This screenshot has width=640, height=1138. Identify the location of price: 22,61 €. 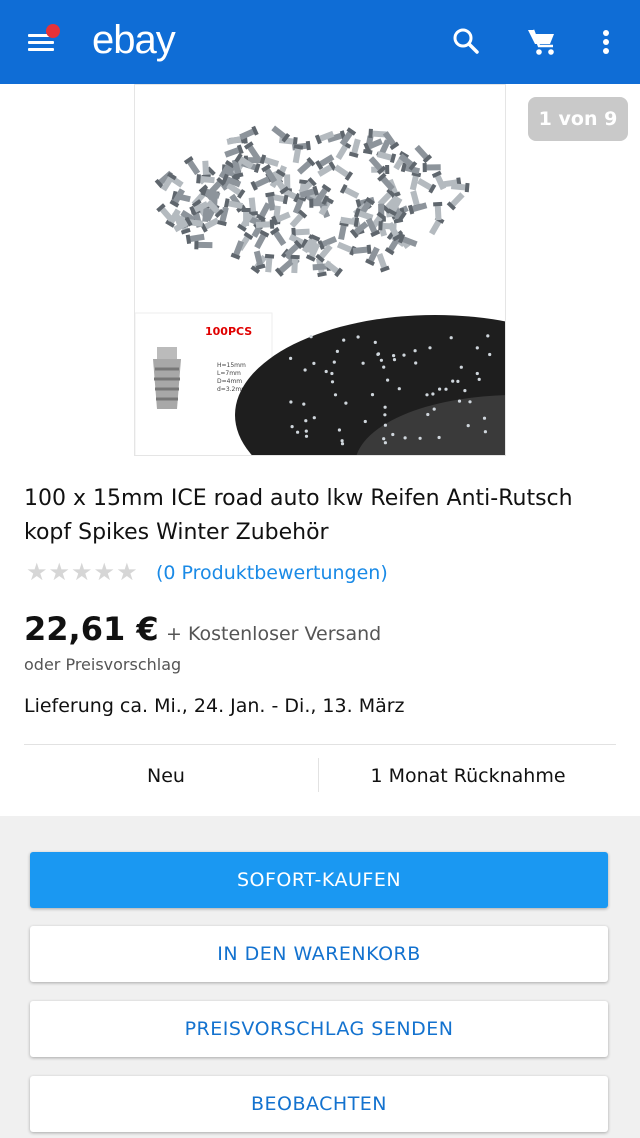
(91, 629).